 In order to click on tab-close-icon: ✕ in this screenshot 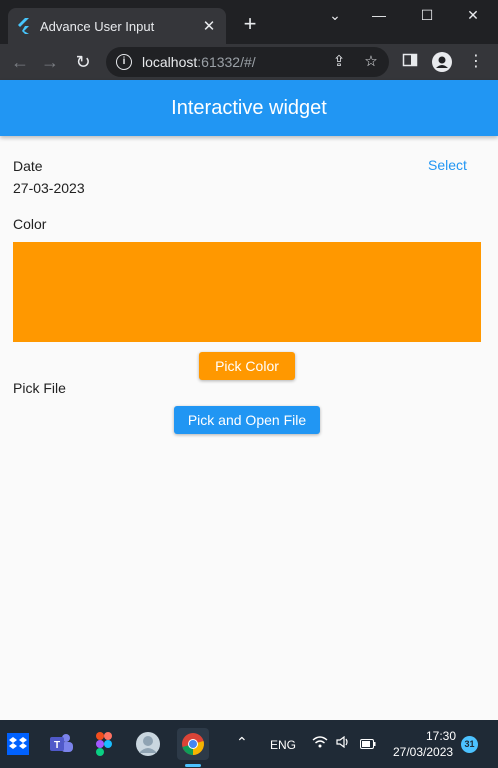, I will do `click(209, 26)`.